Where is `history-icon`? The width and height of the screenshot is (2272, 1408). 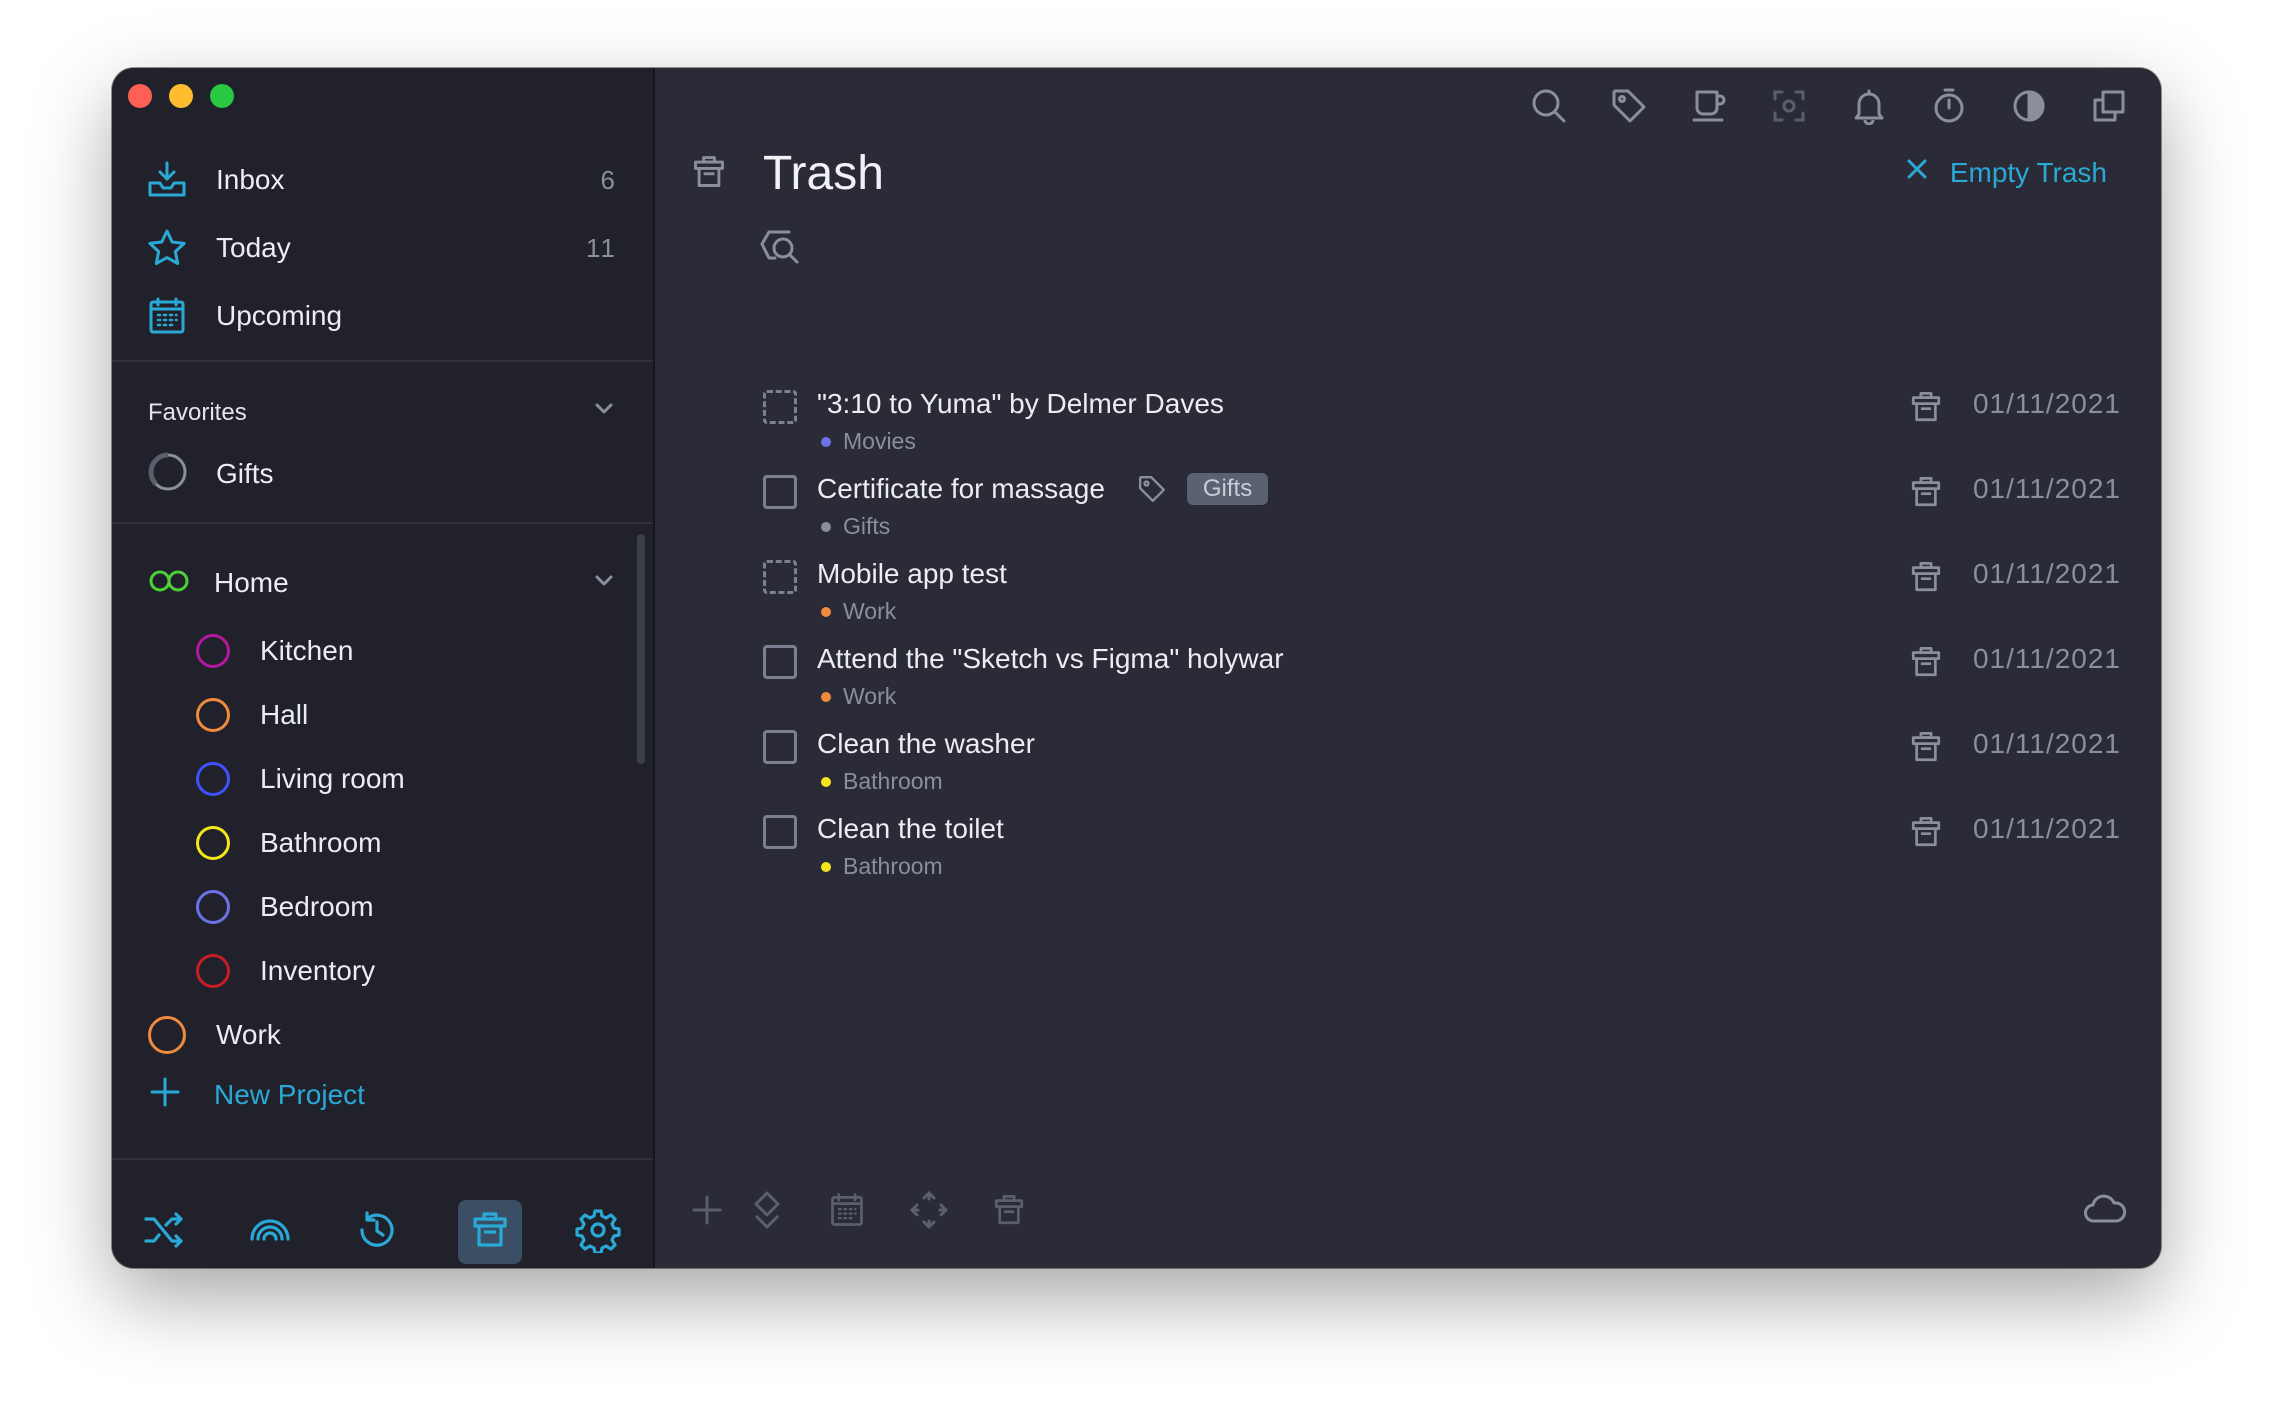
history-icon is located at coordinates (377, 1232).